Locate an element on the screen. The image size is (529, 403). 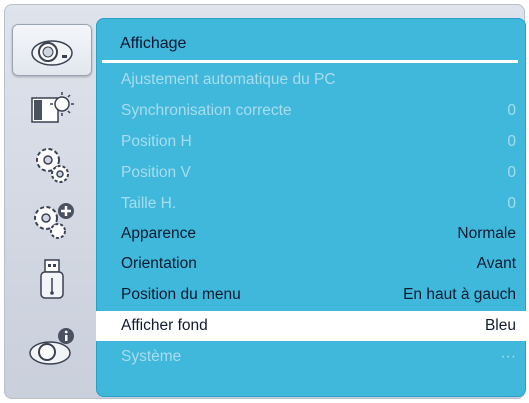
sidebar-item-settings is located at coordinates (52, 165).